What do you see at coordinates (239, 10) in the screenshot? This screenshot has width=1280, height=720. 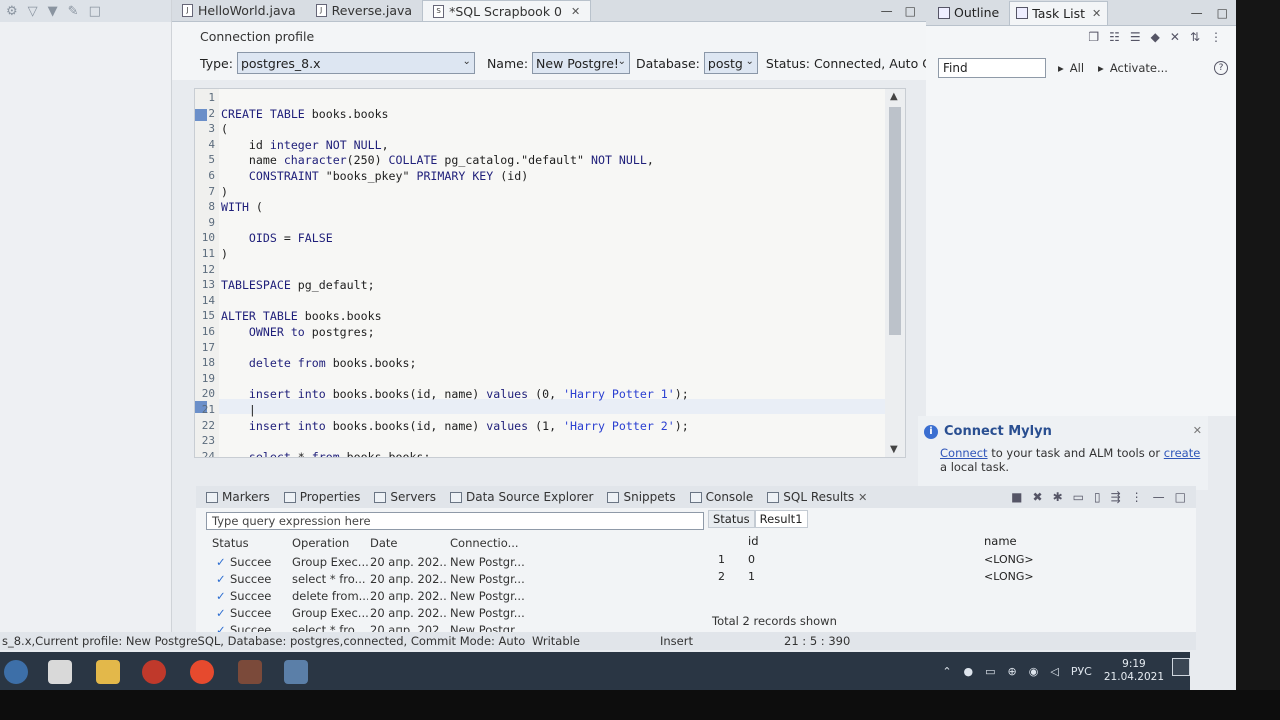 I see `tab-helloworld-java: J HelloWorld.java` at bounding box center [239, 10].